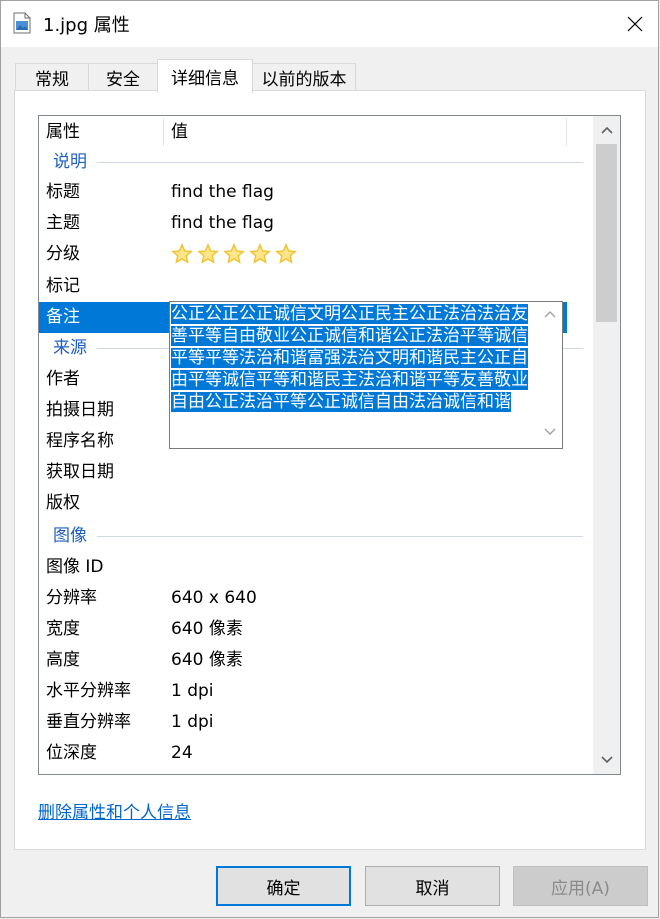 This screenshot has width=660, height=919. Describe the element at coordinates (550, 375) in the screenshot. I see `comments-scrollbar` at that location.